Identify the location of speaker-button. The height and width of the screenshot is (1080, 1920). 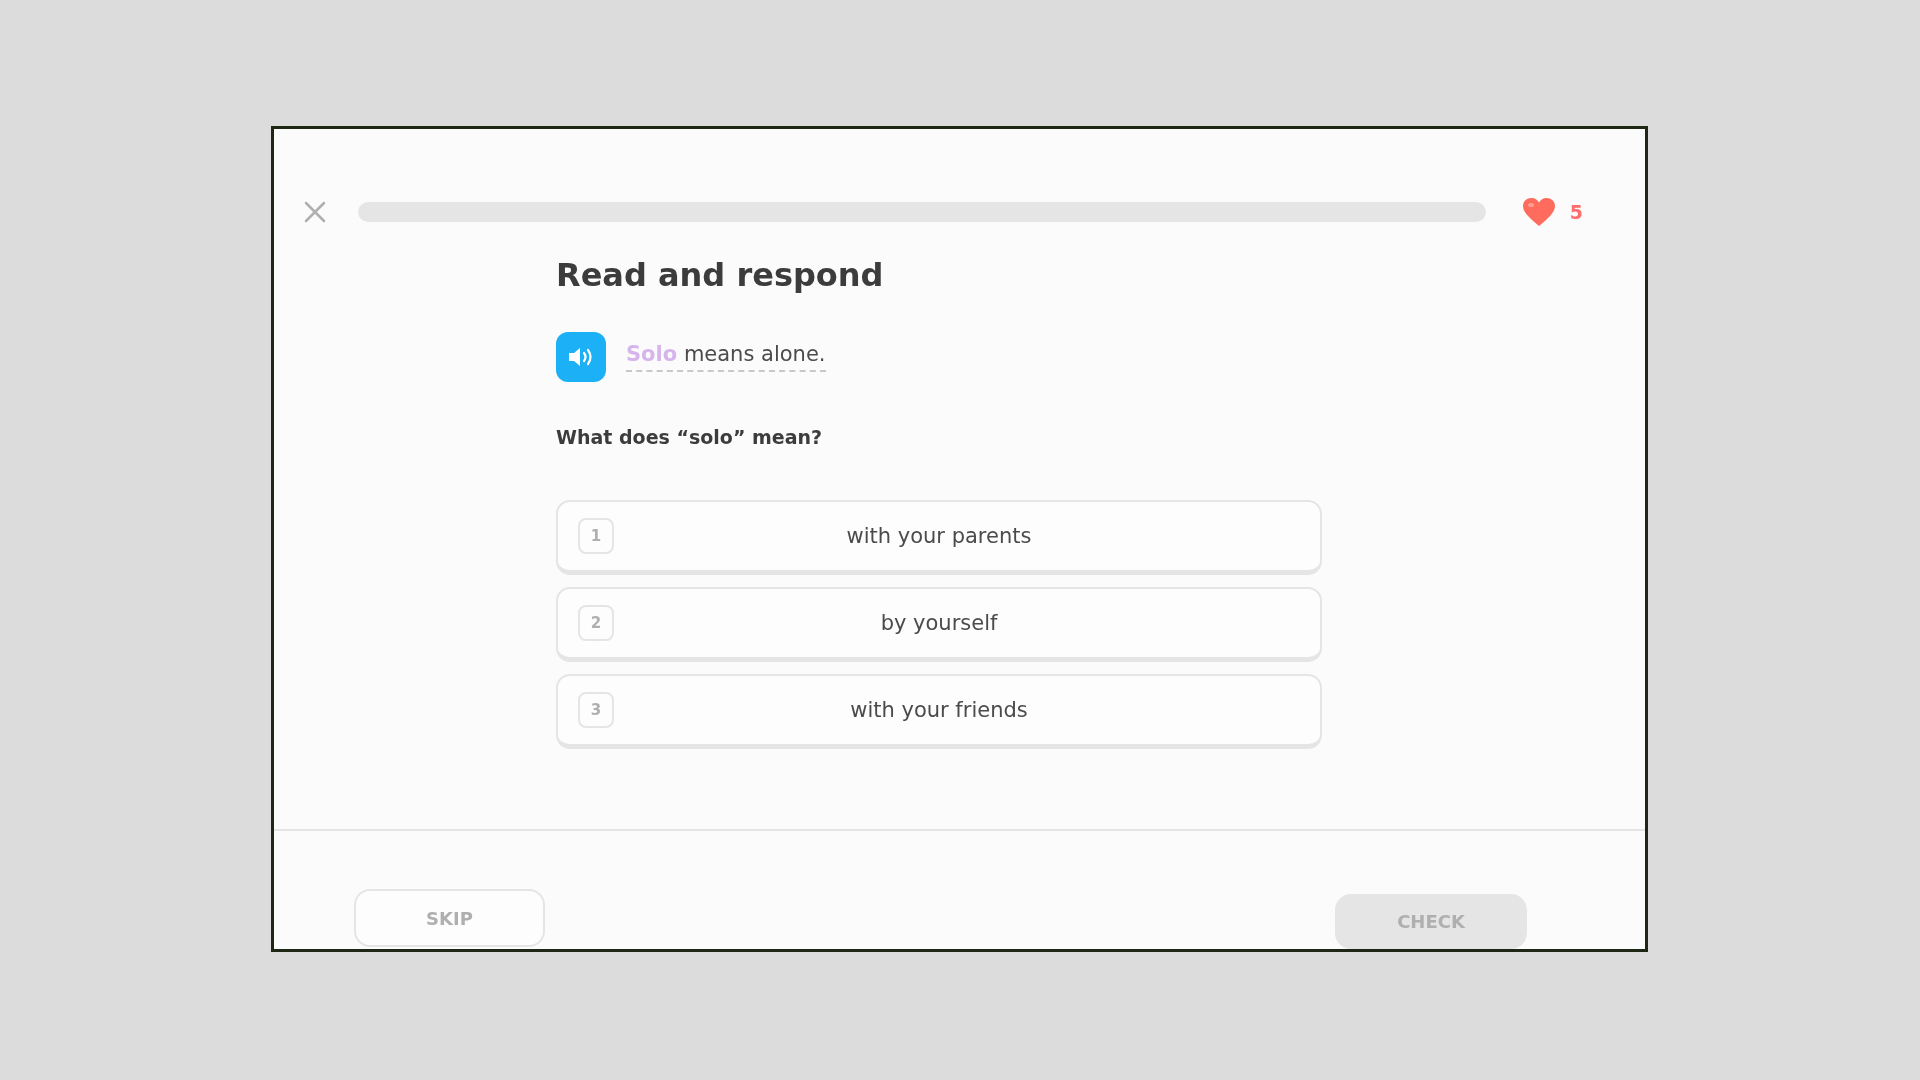
(581, 357).